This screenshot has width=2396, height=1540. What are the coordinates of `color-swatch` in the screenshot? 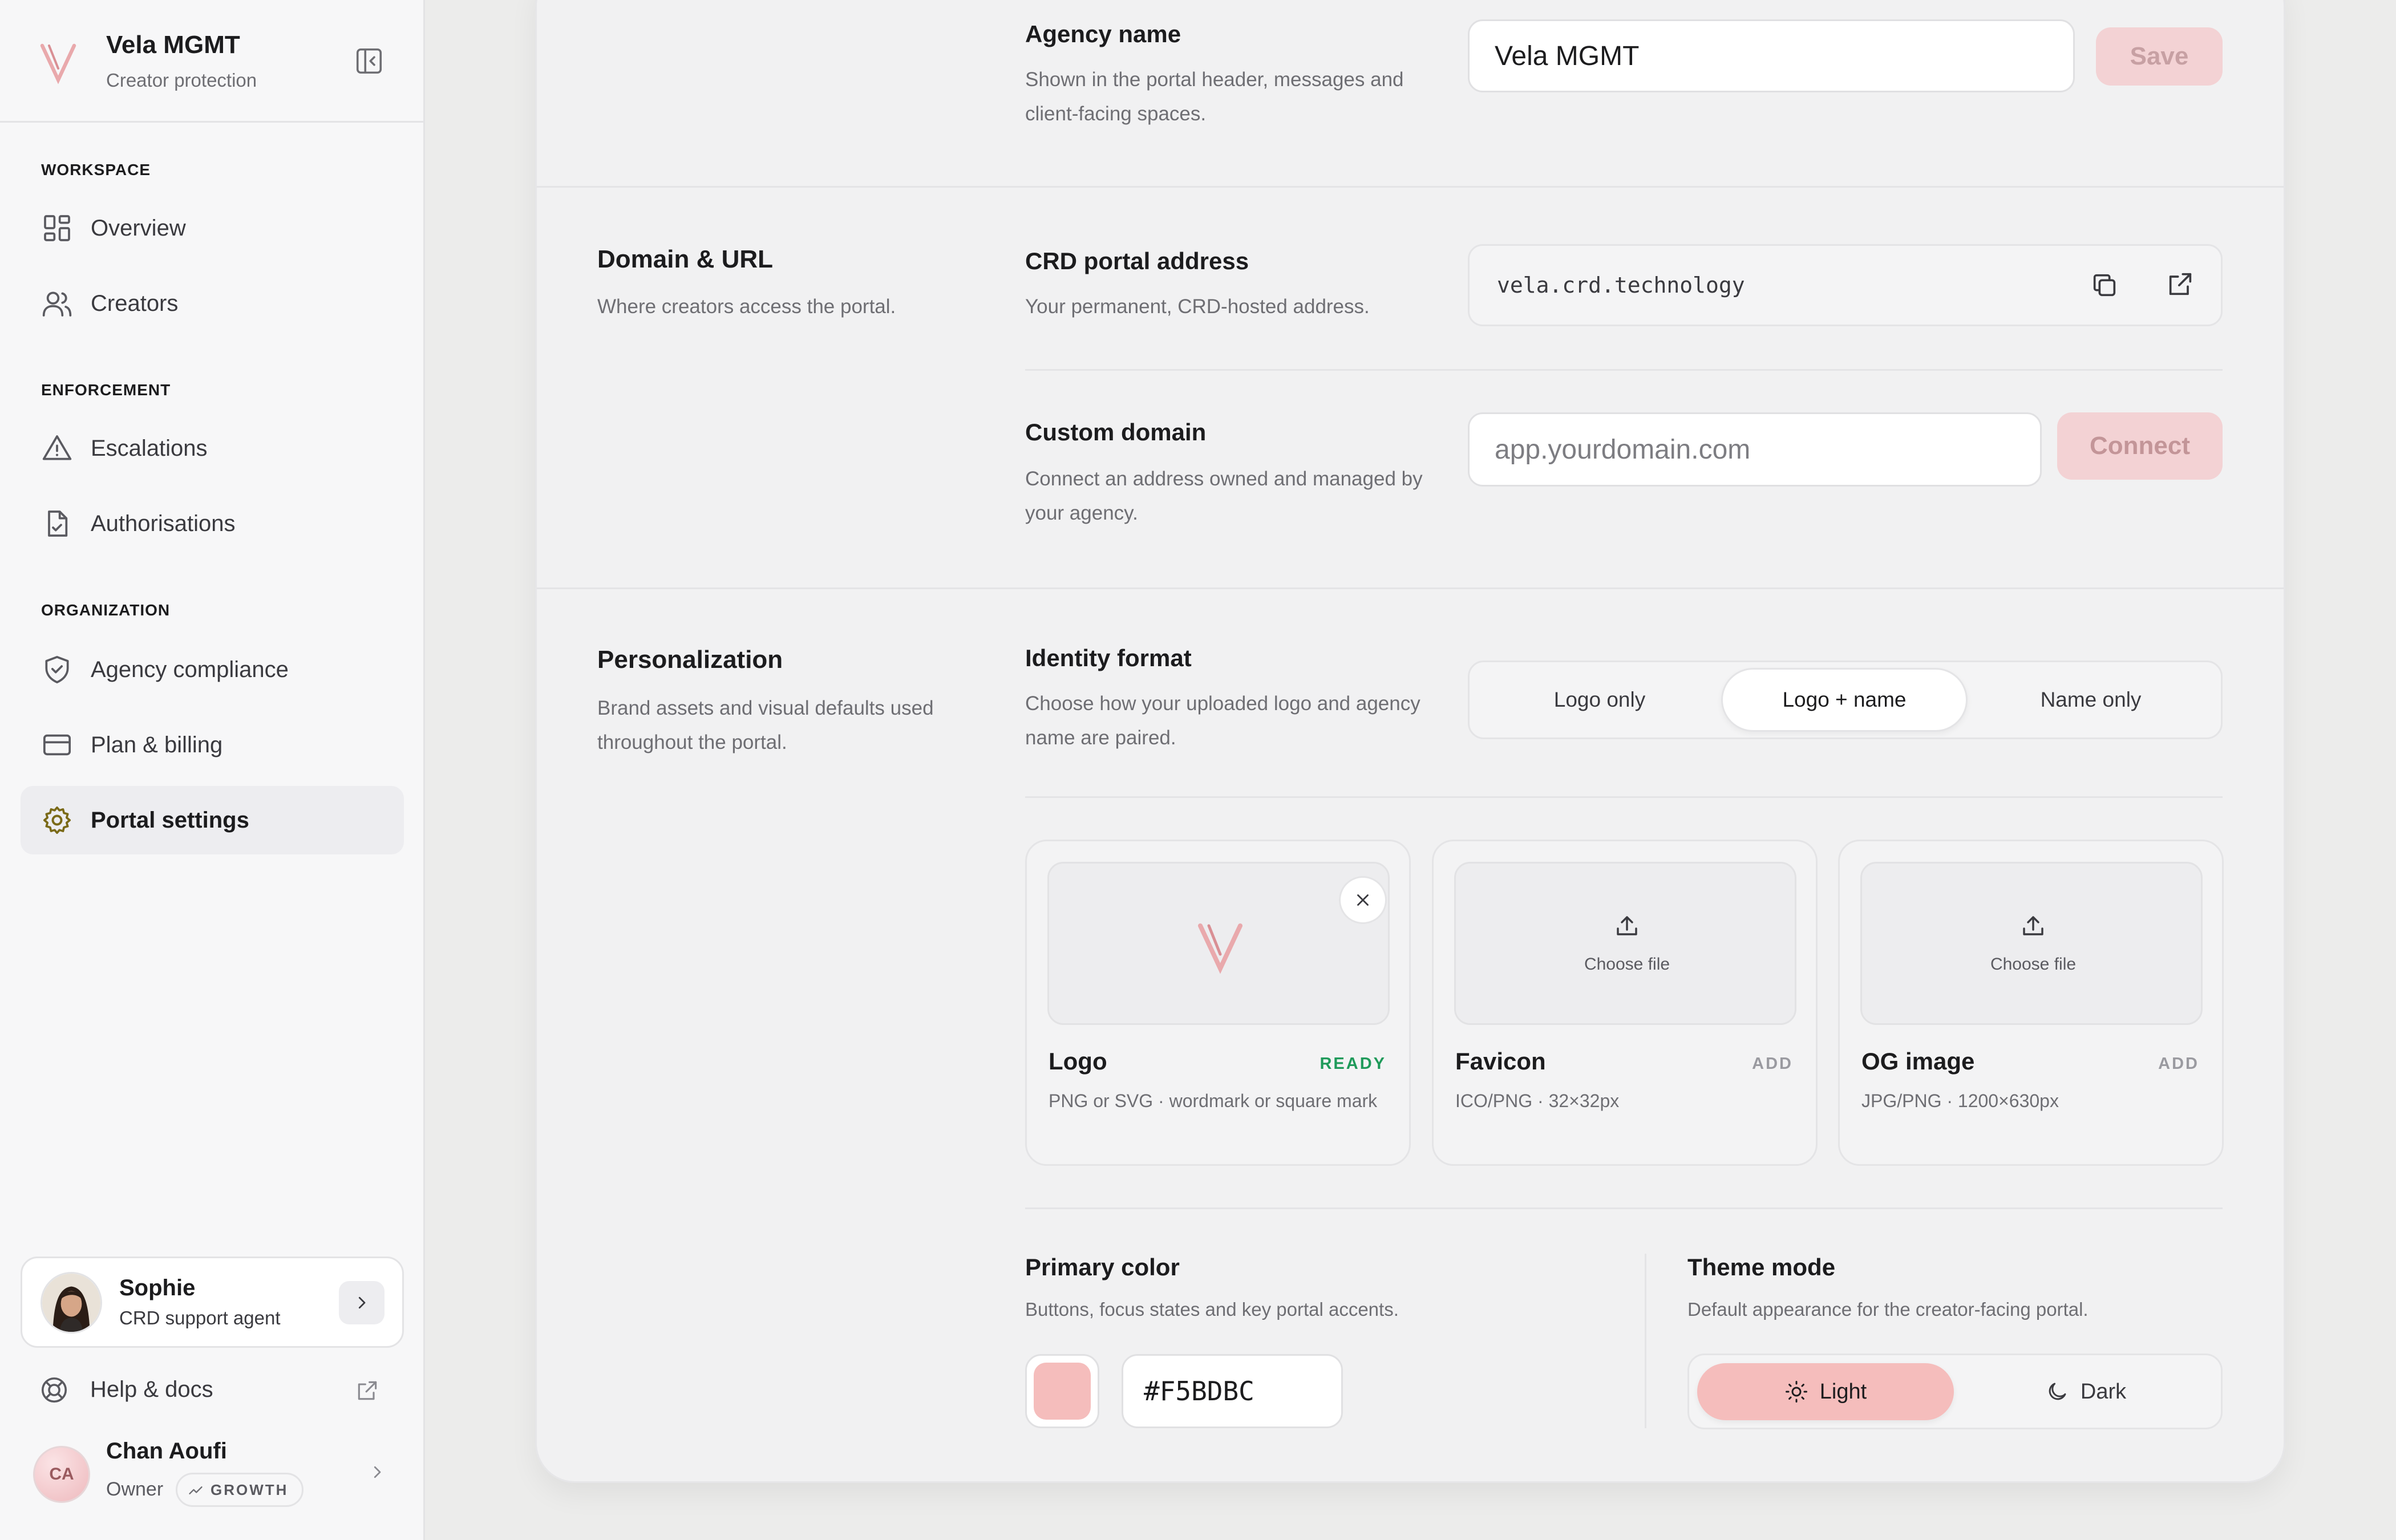 It's located at (1062, 1392).